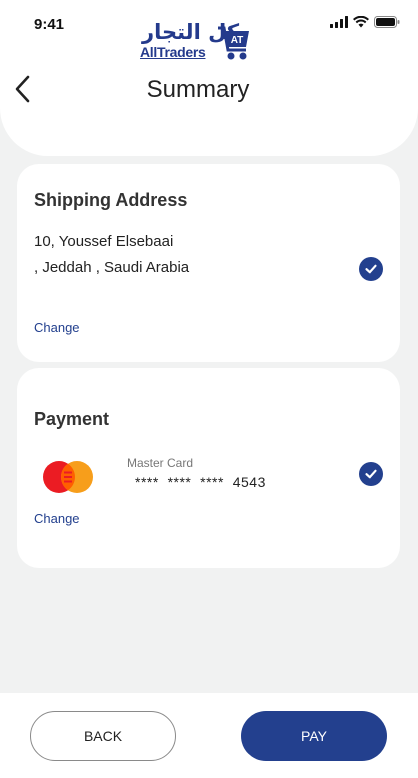 This screenshot has width=418, height=778. Describe the element at coordinates (195, 43) in the screenshot. I see `alltraders-logo: كل التجار AllTraders AT` at that location.